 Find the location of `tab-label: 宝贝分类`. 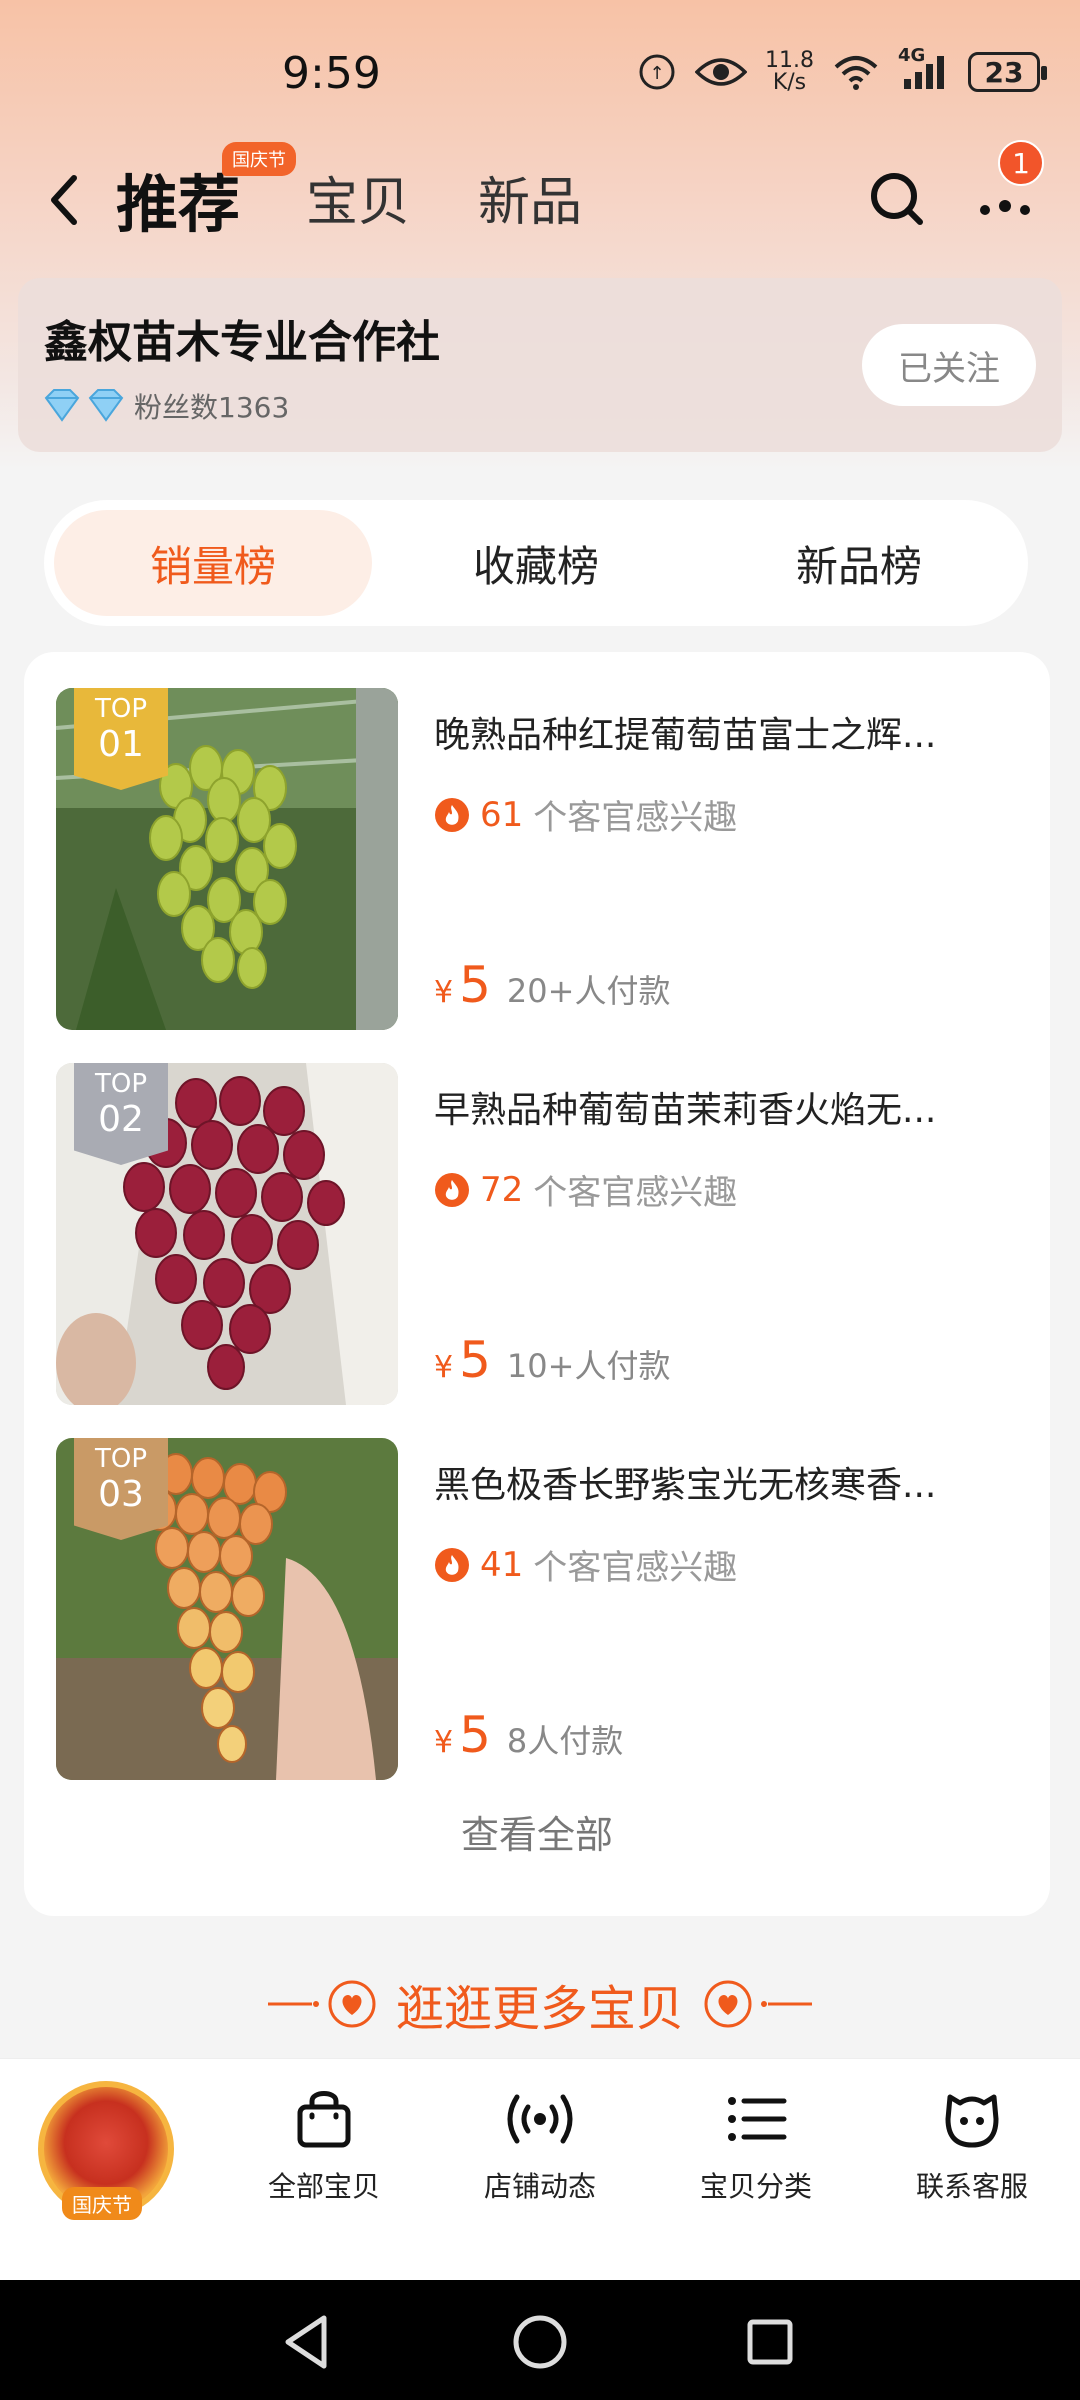

tab-label: 宝贝分类 is located at coordinates (755, 2186).